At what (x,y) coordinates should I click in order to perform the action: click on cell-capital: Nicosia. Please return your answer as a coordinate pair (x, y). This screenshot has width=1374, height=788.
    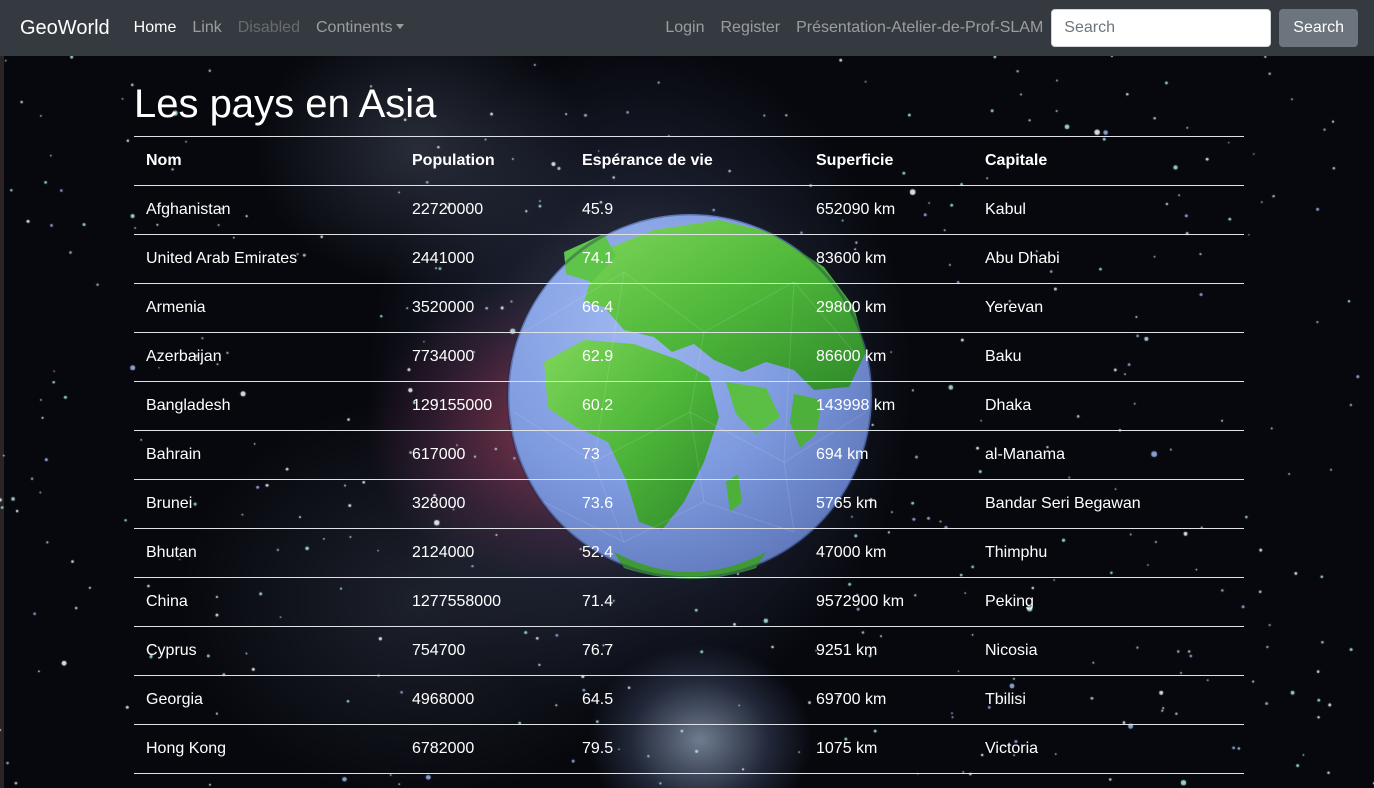
    Looking at the image, I should click on (1108, 651).